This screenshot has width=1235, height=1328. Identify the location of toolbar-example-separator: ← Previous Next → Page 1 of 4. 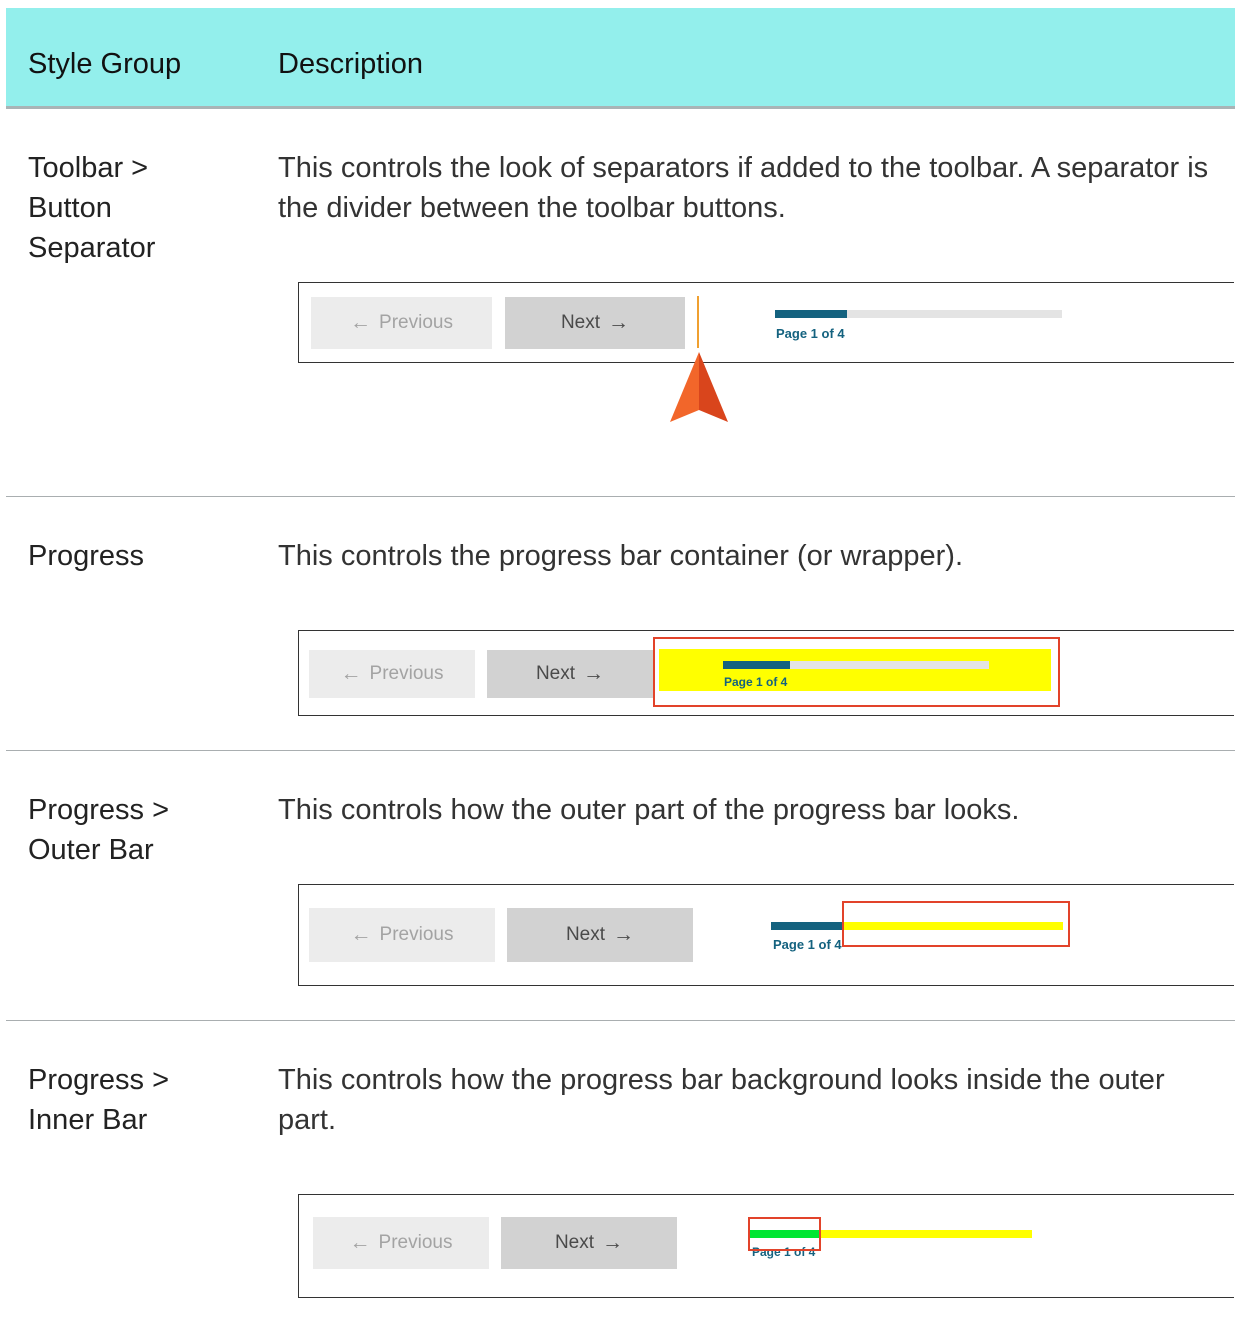
(766, 322).